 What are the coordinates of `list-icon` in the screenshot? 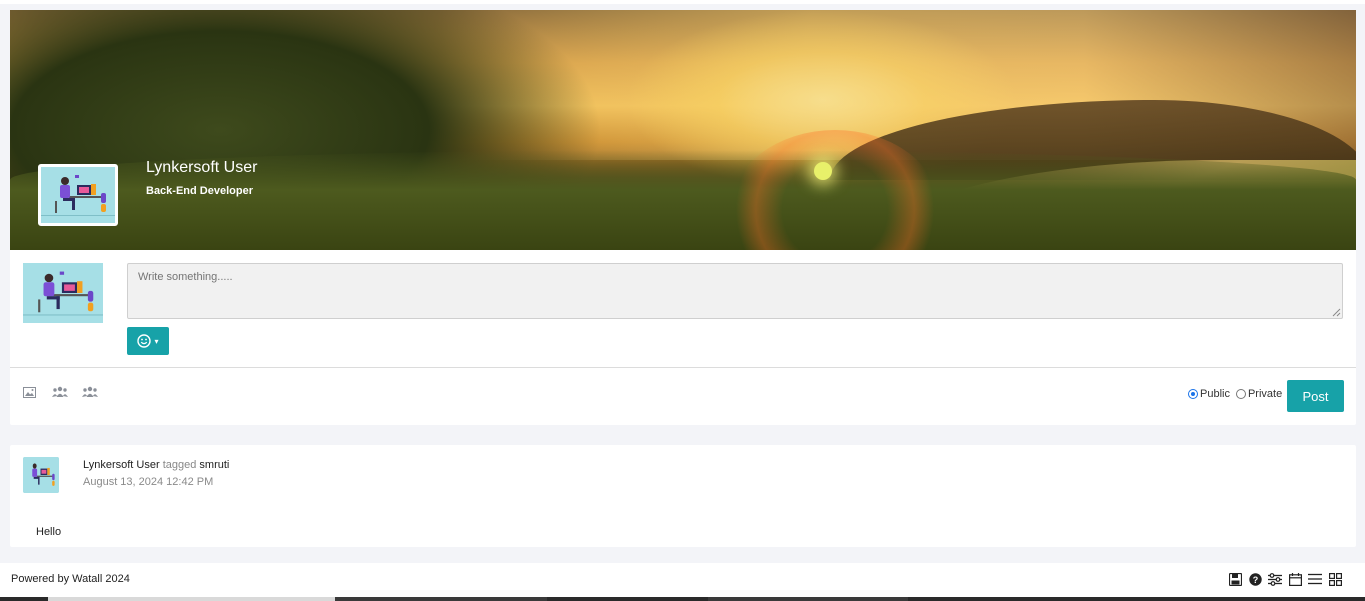 It's located at (1315, 579).